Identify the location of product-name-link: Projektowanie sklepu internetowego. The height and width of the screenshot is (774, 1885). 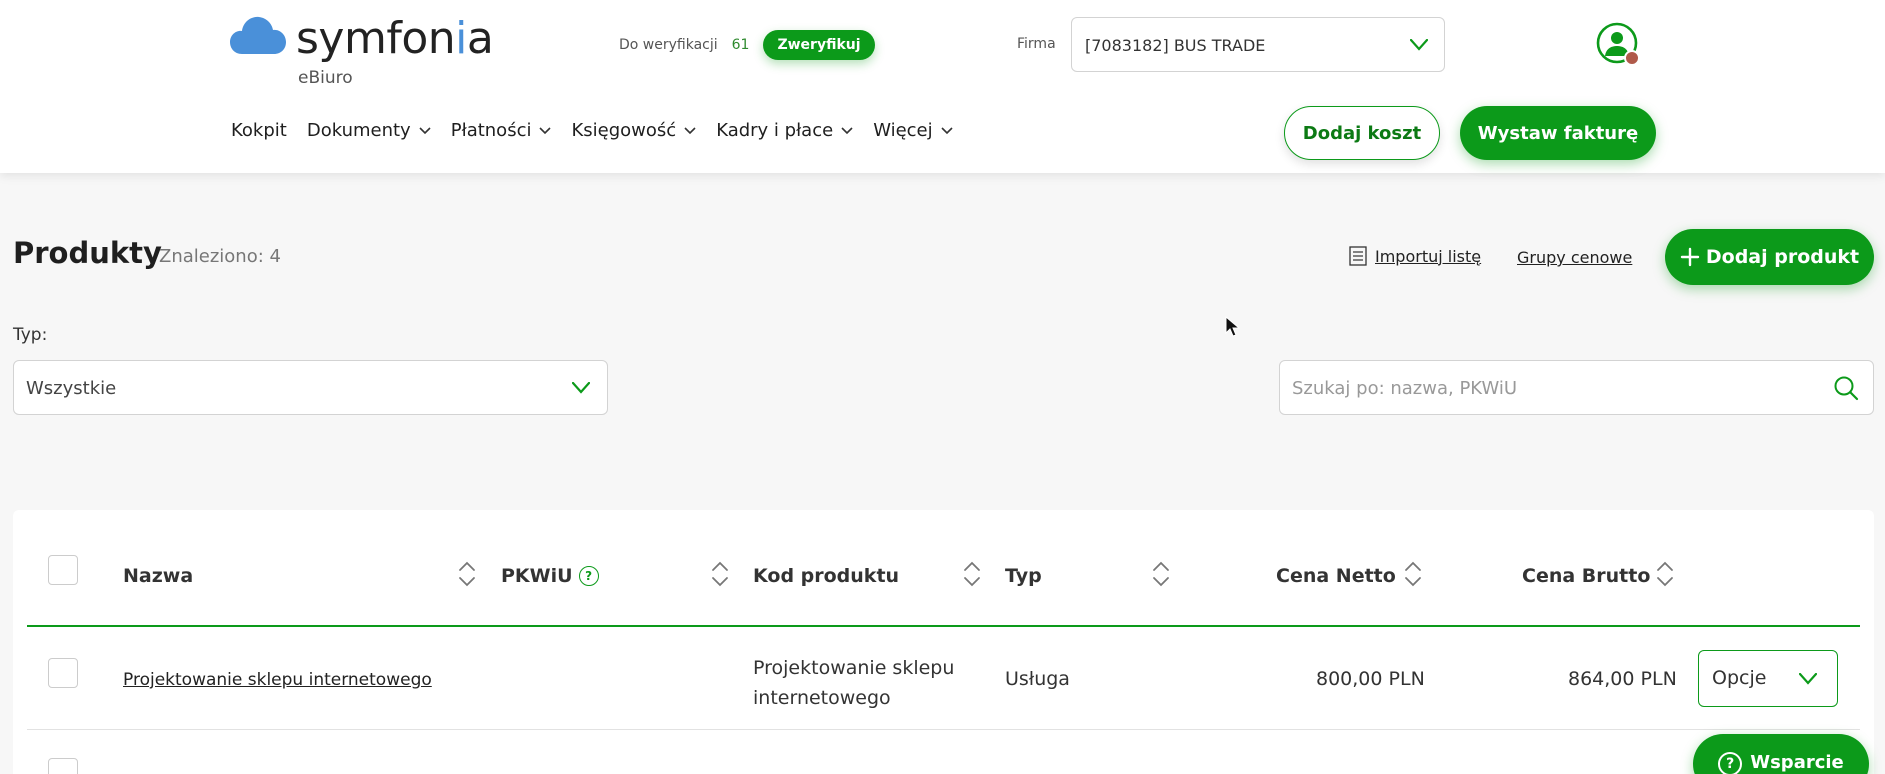
(277, 680).